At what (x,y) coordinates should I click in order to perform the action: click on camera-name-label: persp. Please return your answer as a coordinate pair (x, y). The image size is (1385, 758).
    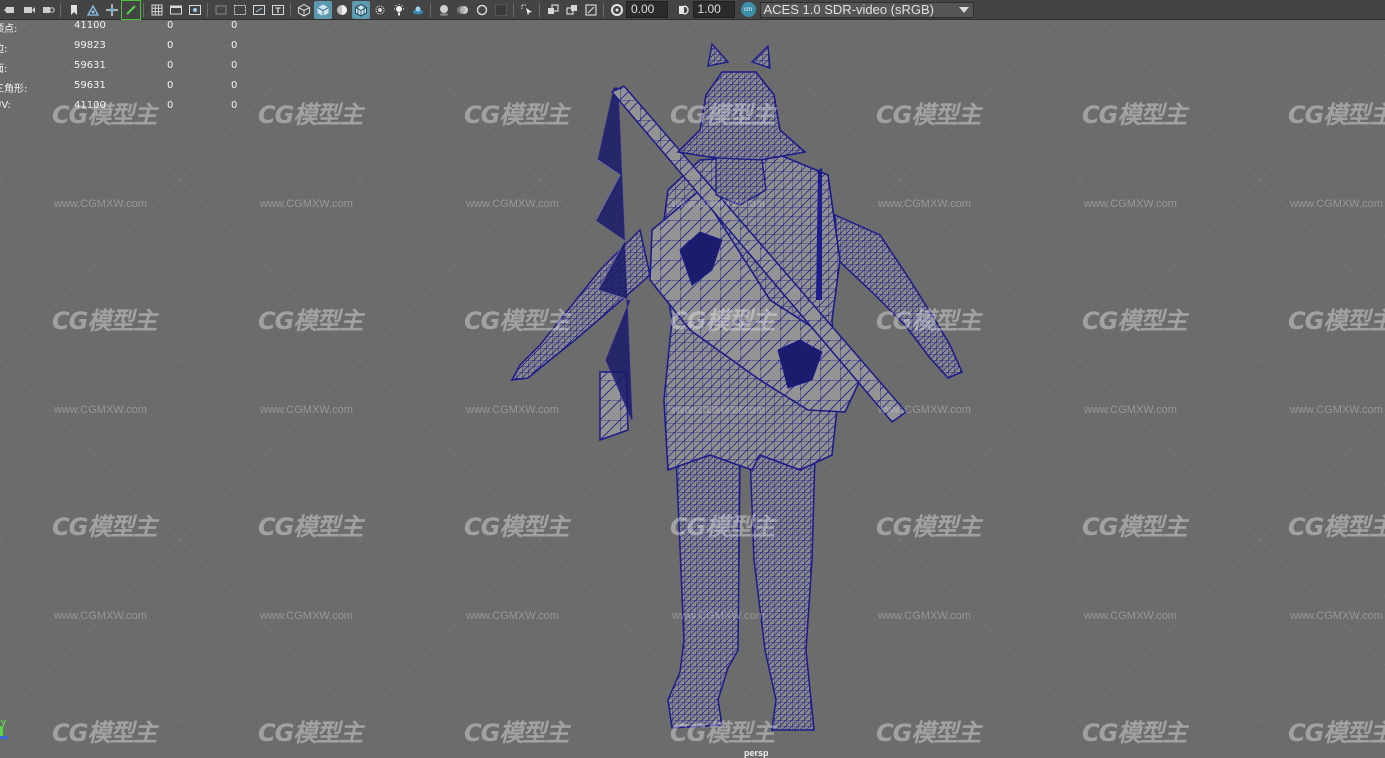
    Looking at the image, I should click on (756, 753).